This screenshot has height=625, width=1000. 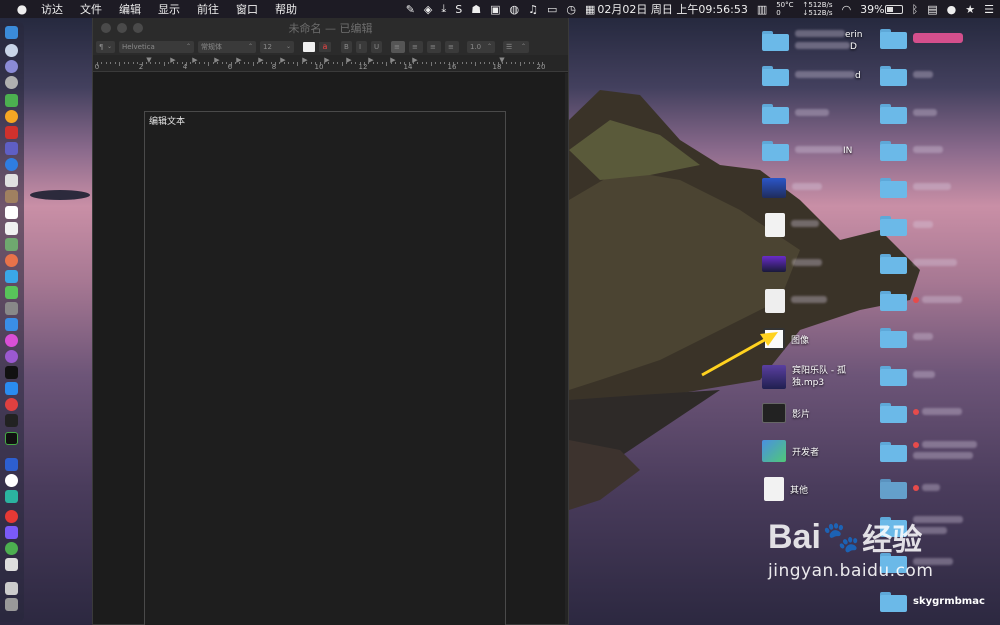 I want to click on bluetooth-icon: ᛒ, so click(x=915, y=9).